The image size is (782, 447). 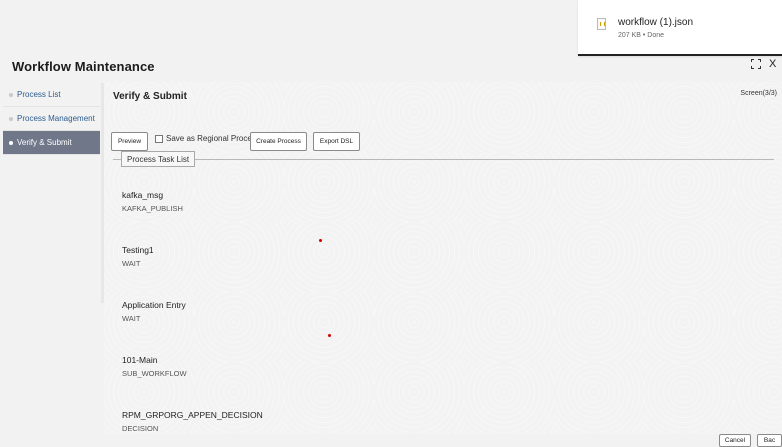 I want to click on back-button: Bac, so click(x=769, y=440).